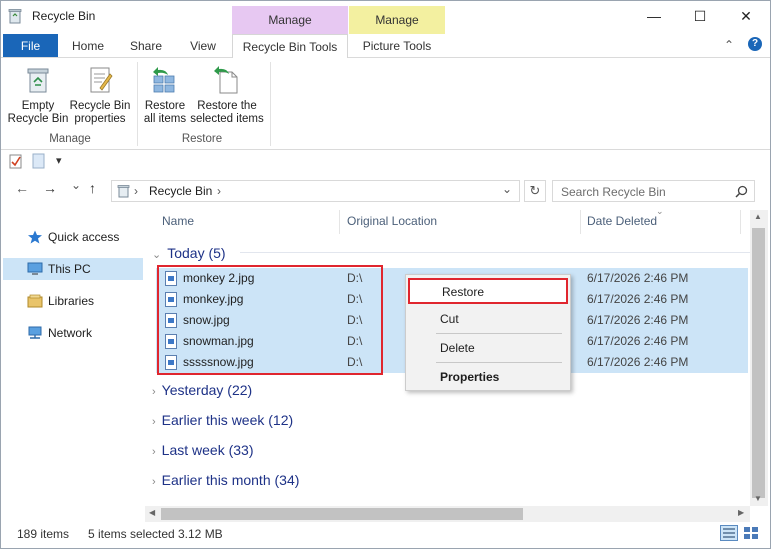 This screenshot has height=549, width=771. What do you see at coordinates (203, 46) in the screenshot?
I see `tab-view: View` at bounding box center [203, 46].